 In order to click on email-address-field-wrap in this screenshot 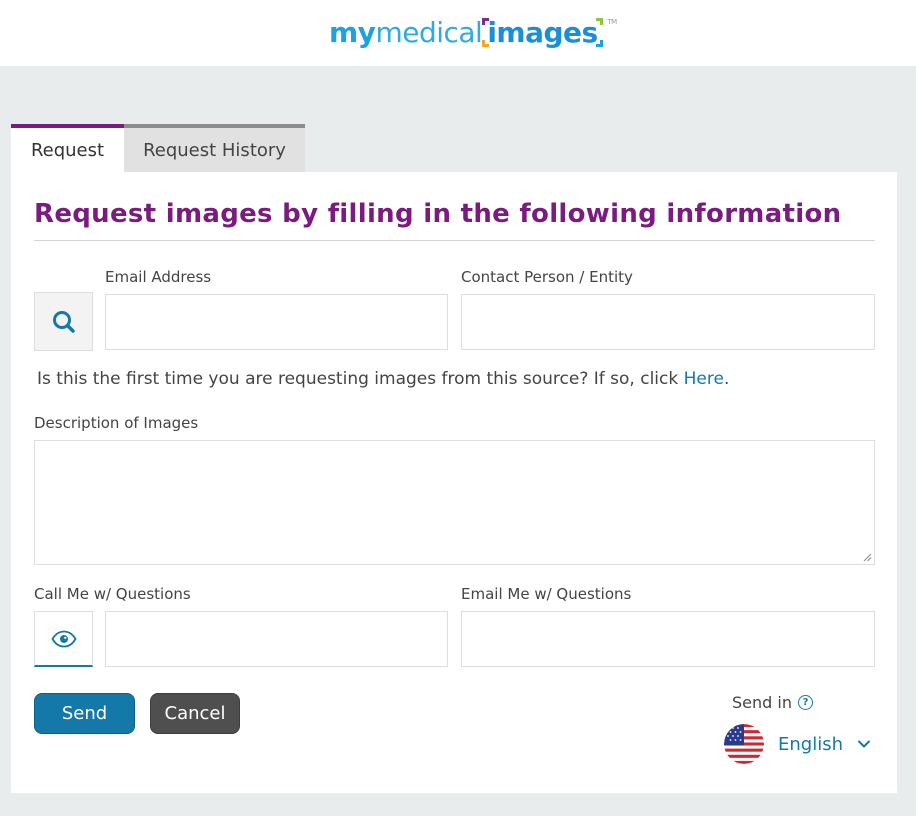, I will do `click(276, 322)`.